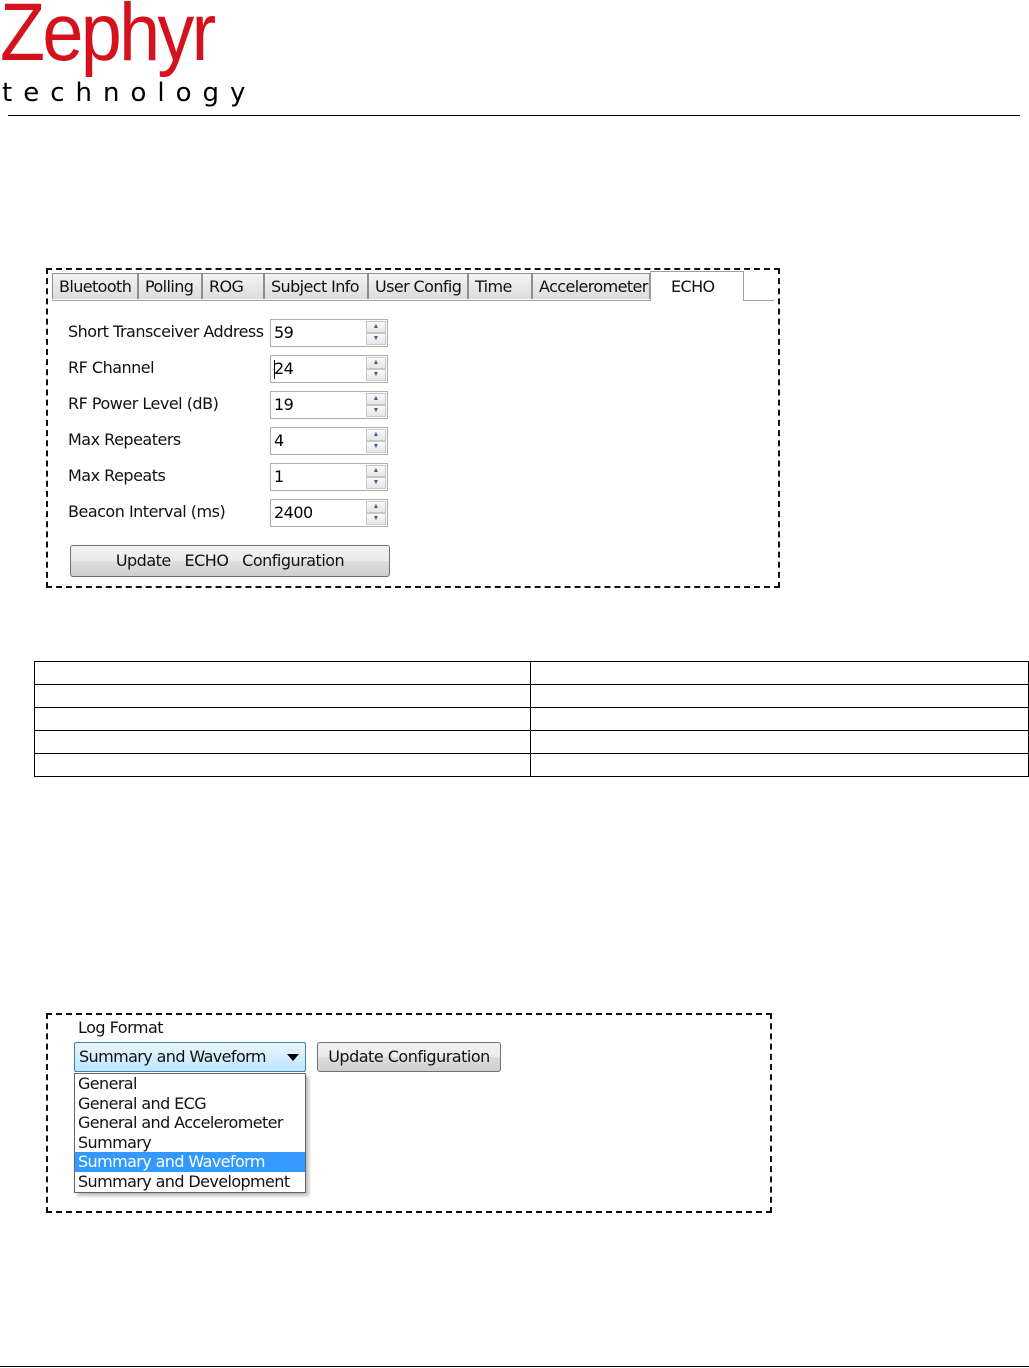 This screenshot has width=1029, height=1368. I want to click on field-rf-channel: RF Channel 24 ▲ ▼, so click(233, 369).